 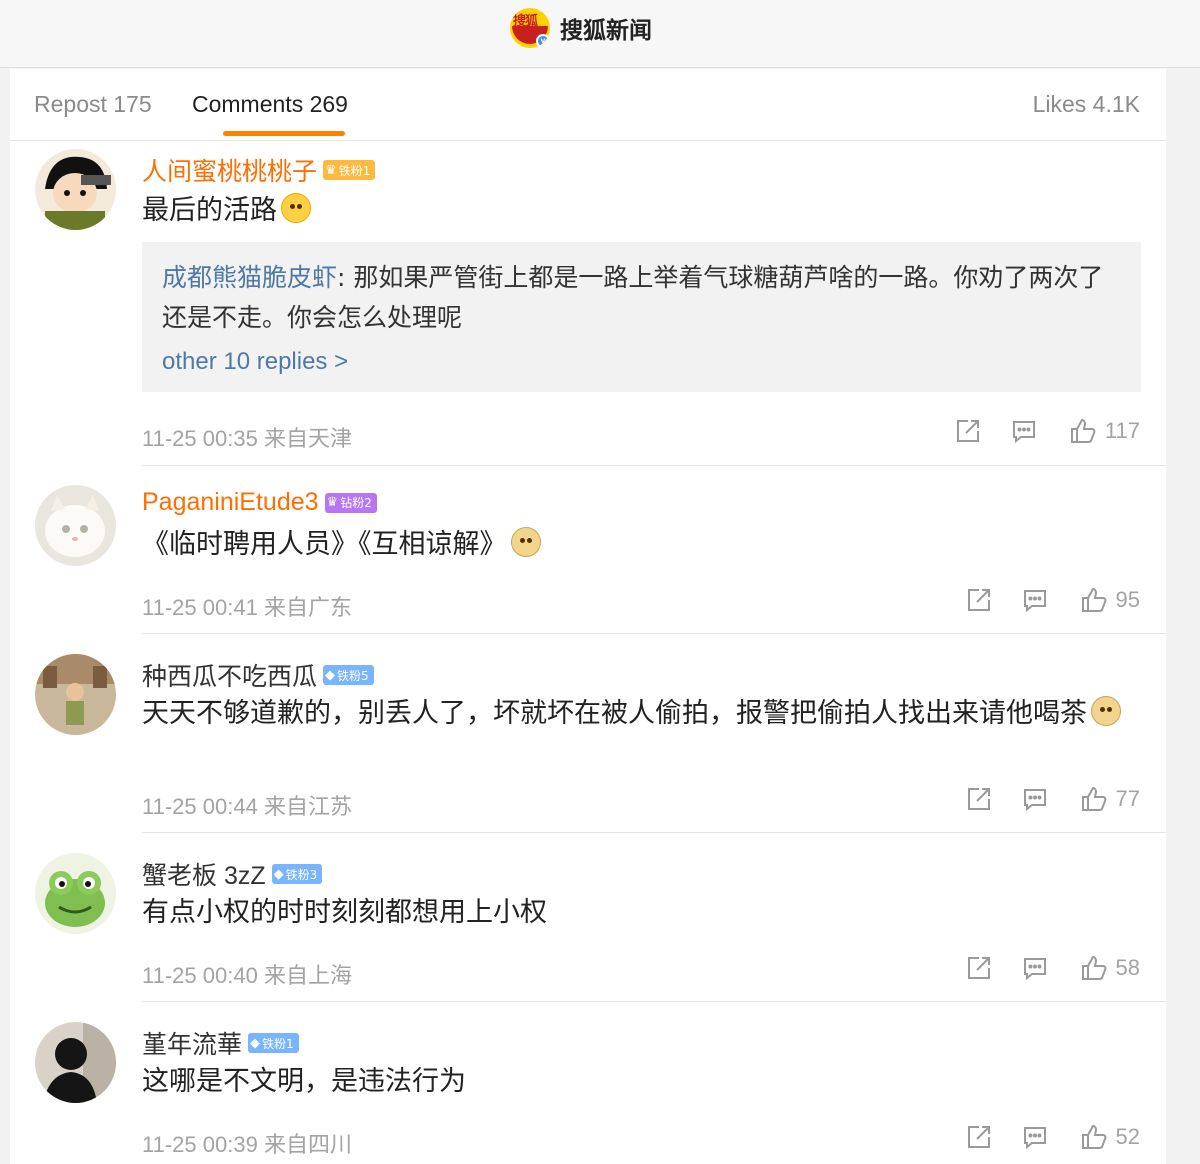 What do you see at coordinates (1127, 798) in the screenshot?
I see `like-count: 77` at bounding box center [1127, 798].